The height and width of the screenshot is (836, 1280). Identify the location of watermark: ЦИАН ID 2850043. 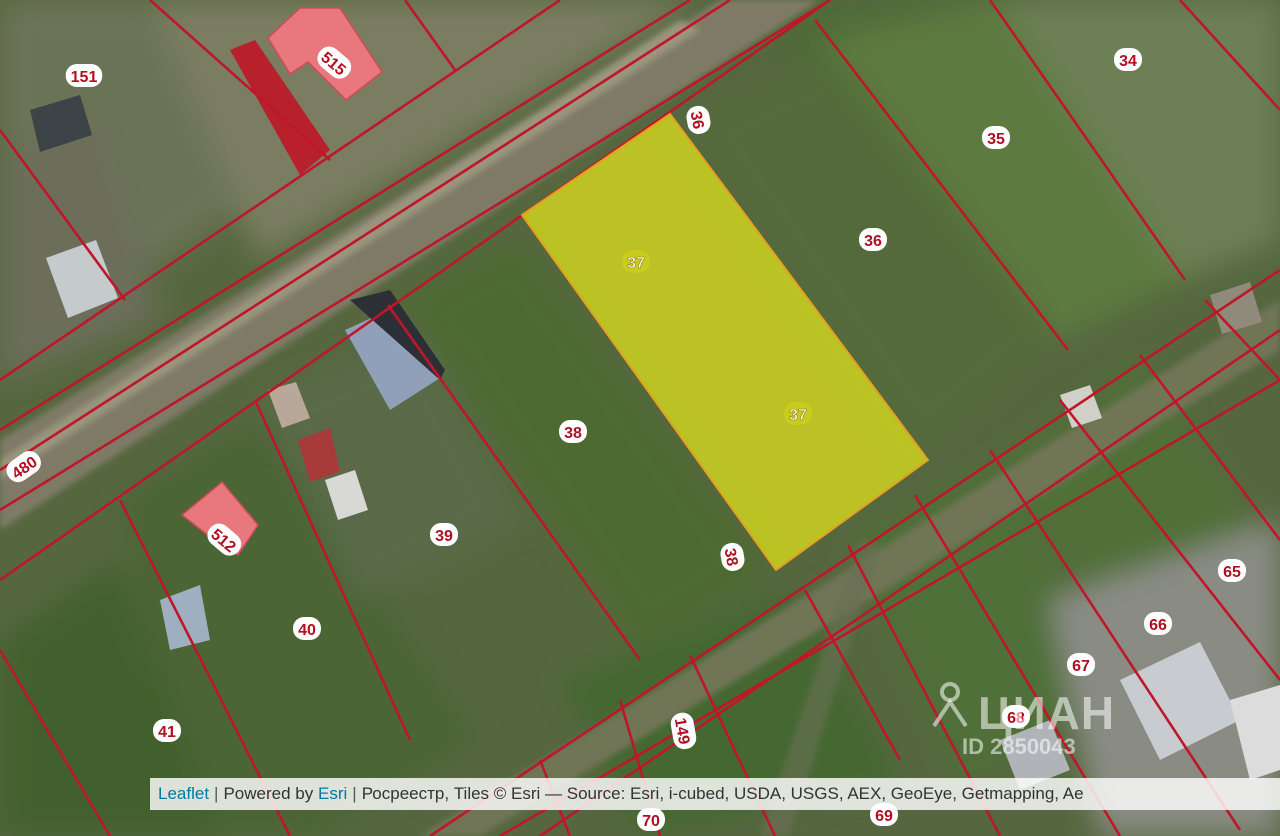
(1050, 725).